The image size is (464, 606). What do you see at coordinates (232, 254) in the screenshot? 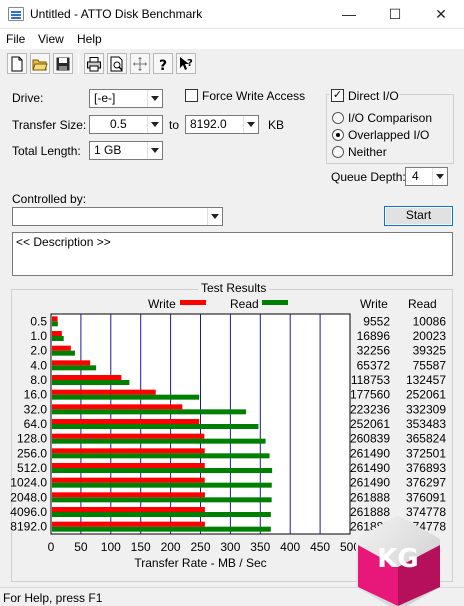
I see `description-field: << Description >>` at bounding box center [232, 254].